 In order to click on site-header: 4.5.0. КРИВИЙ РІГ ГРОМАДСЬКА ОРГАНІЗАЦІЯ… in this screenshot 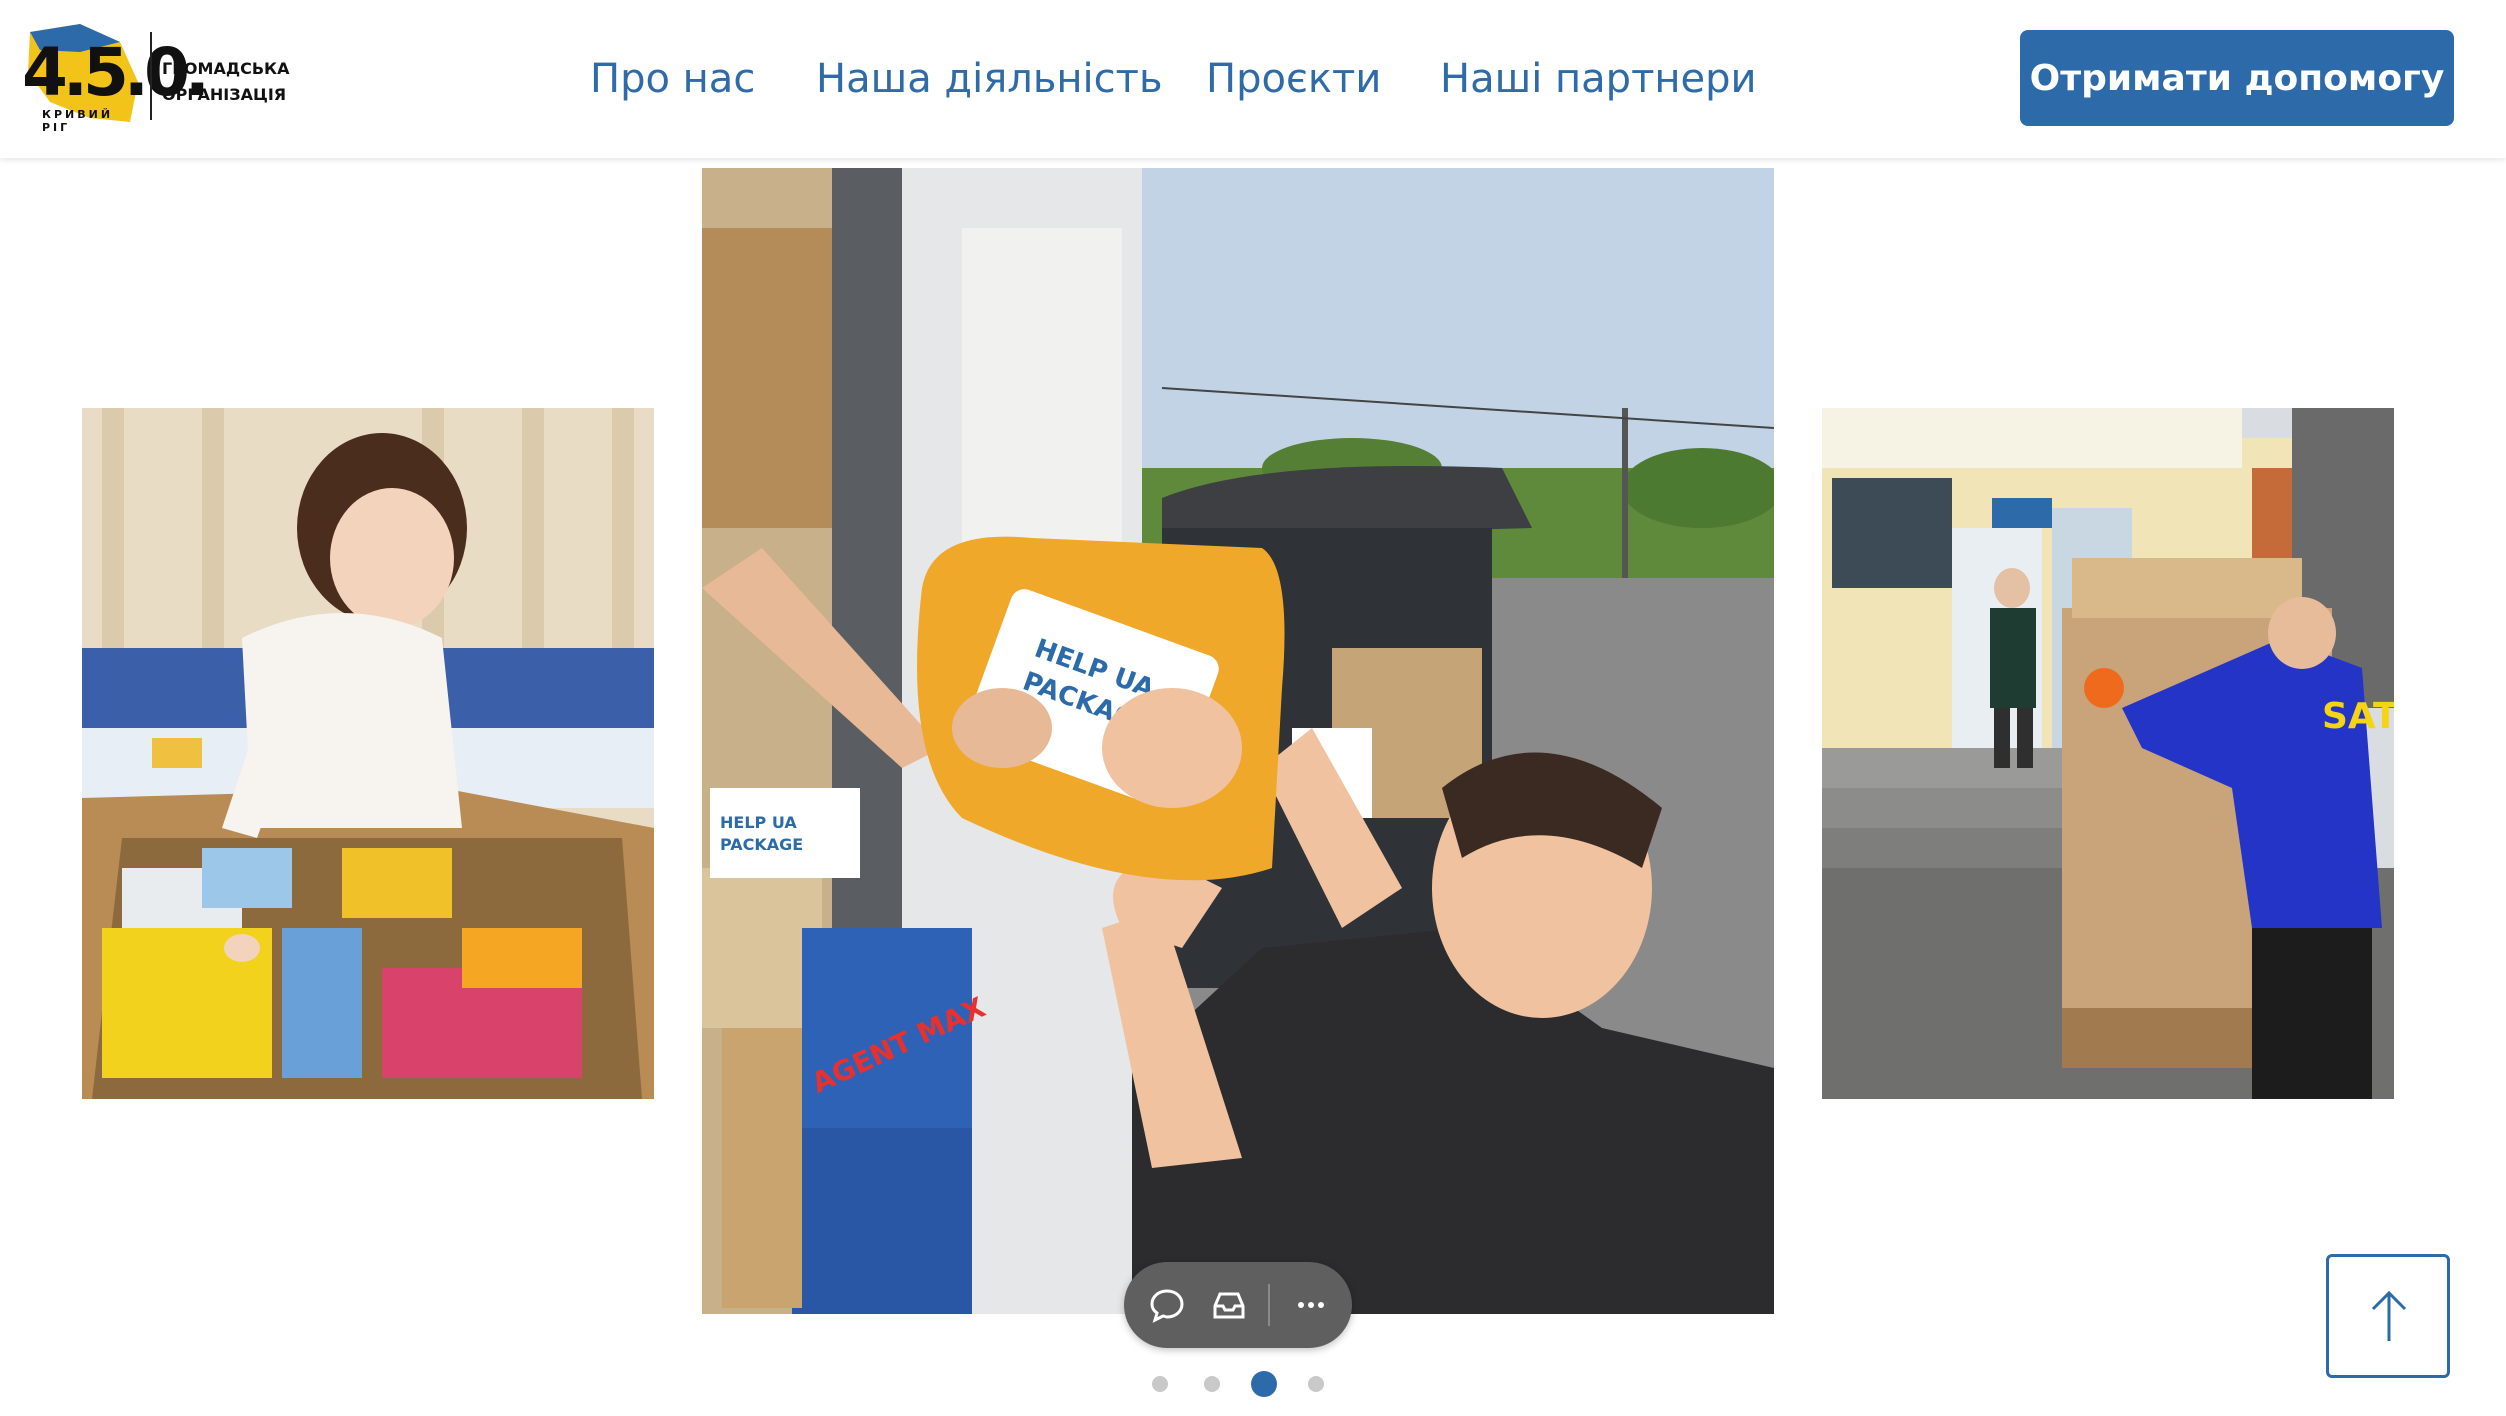, I will do `click(1253, 79)`.